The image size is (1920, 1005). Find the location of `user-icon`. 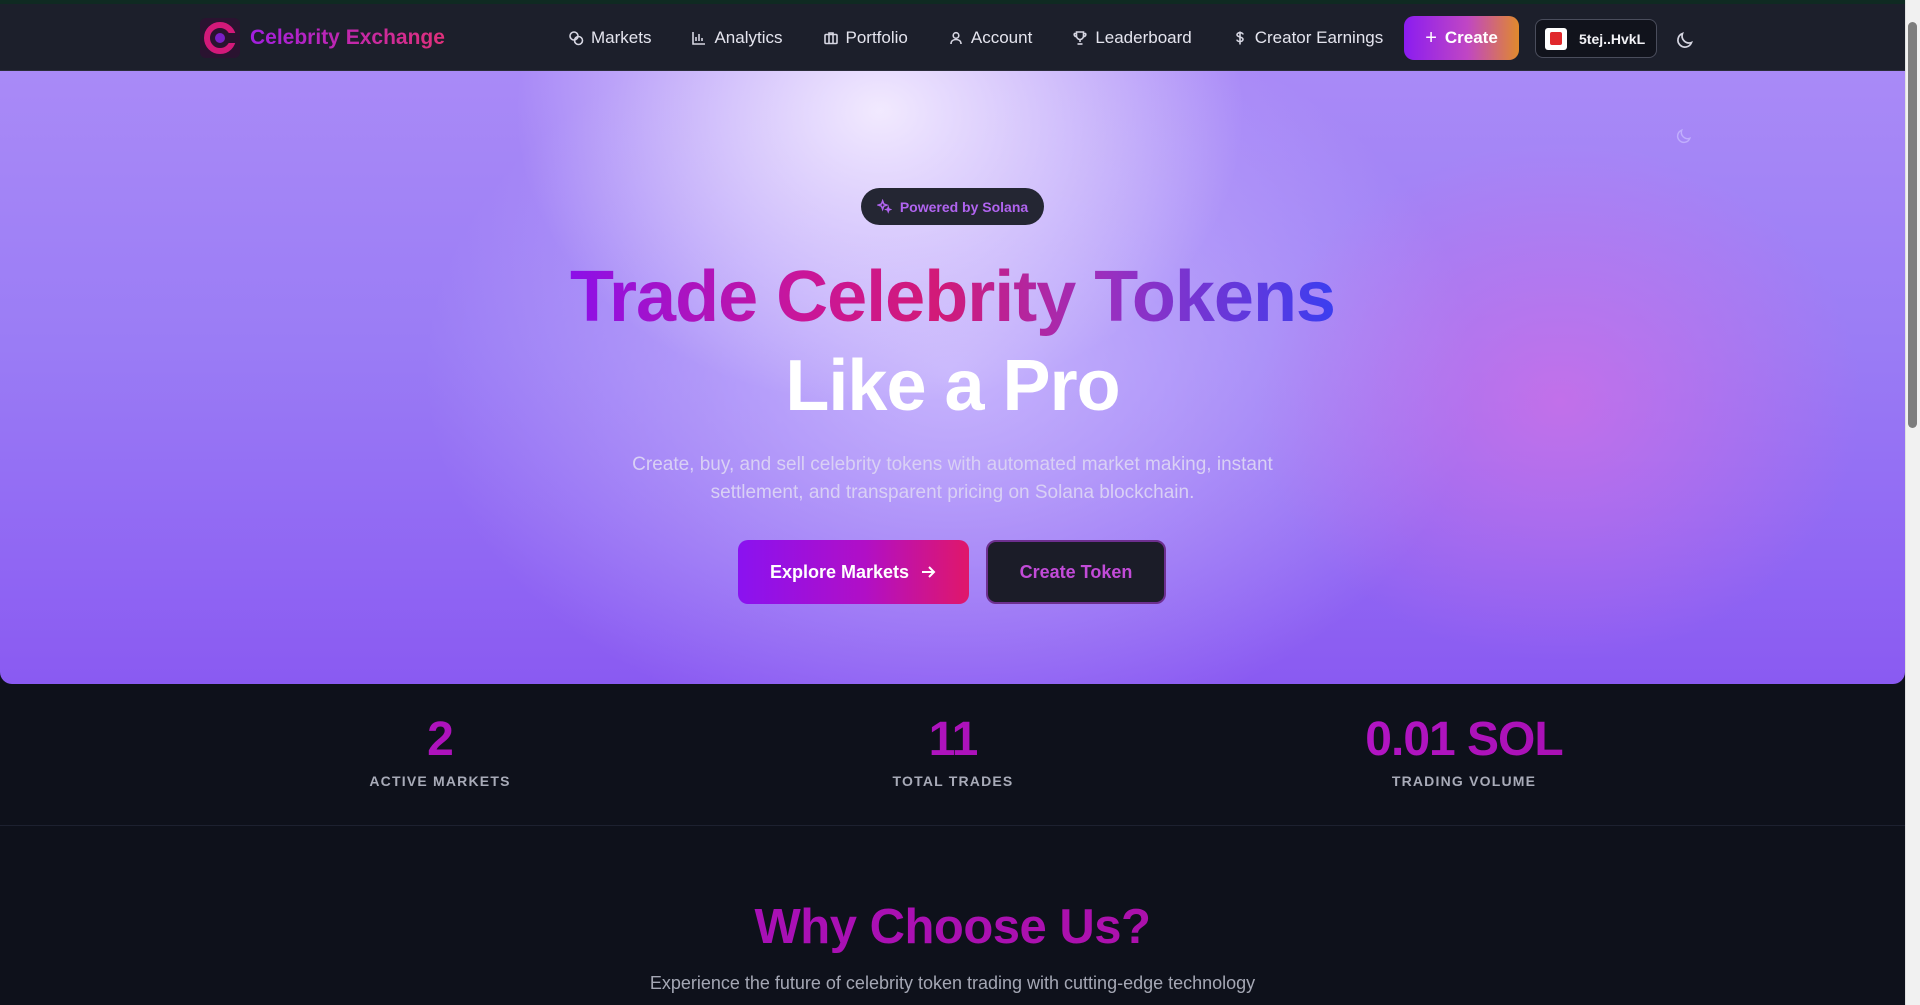

user-icon is located at coordinates (956, 37).